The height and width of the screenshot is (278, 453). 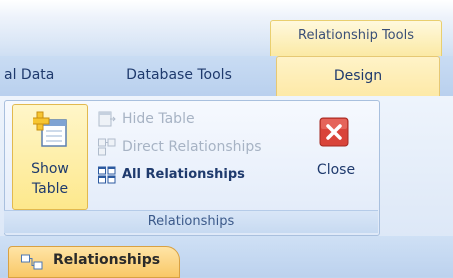 What do you see at coordinates (358, 76) in the screenshot?
I see `tab-design: Design` at bounding box center [358, 76].